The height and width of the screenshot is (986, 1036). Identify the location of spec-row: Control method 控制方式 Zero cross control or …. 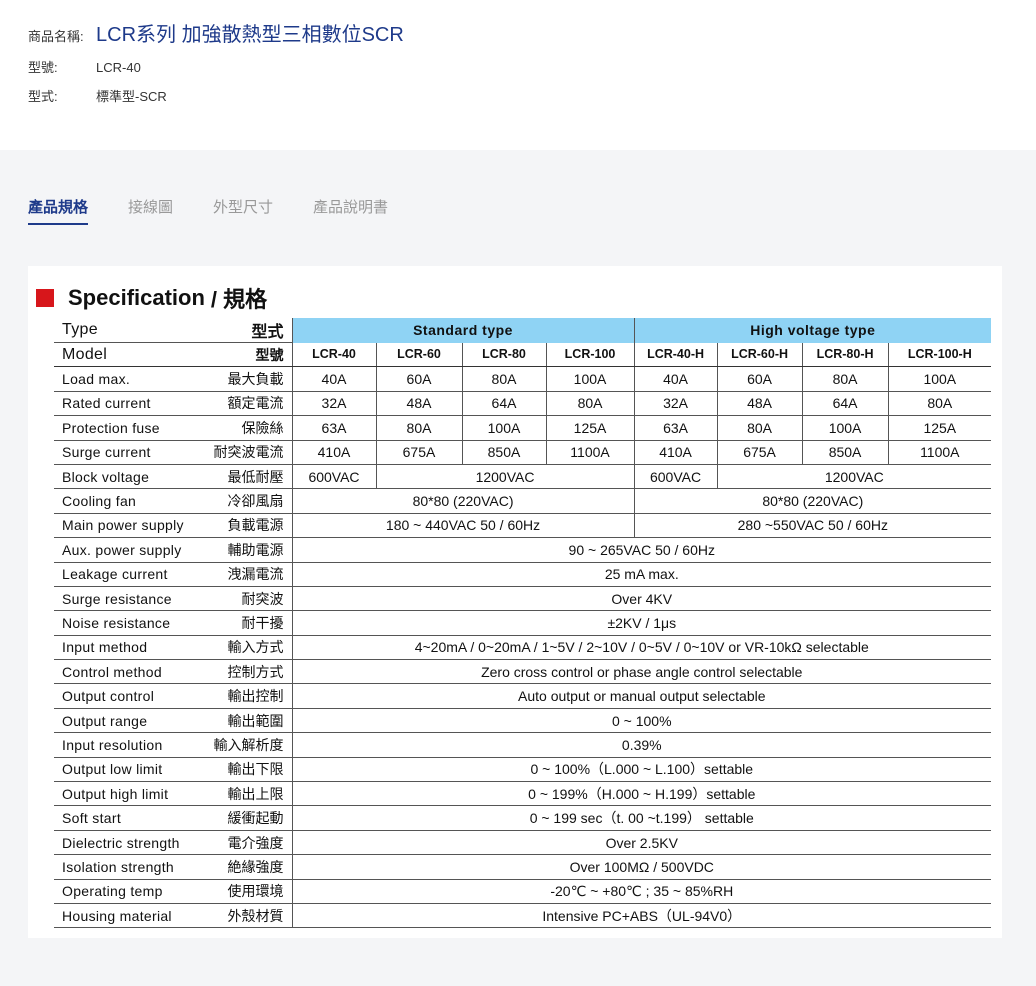
(523, 672).